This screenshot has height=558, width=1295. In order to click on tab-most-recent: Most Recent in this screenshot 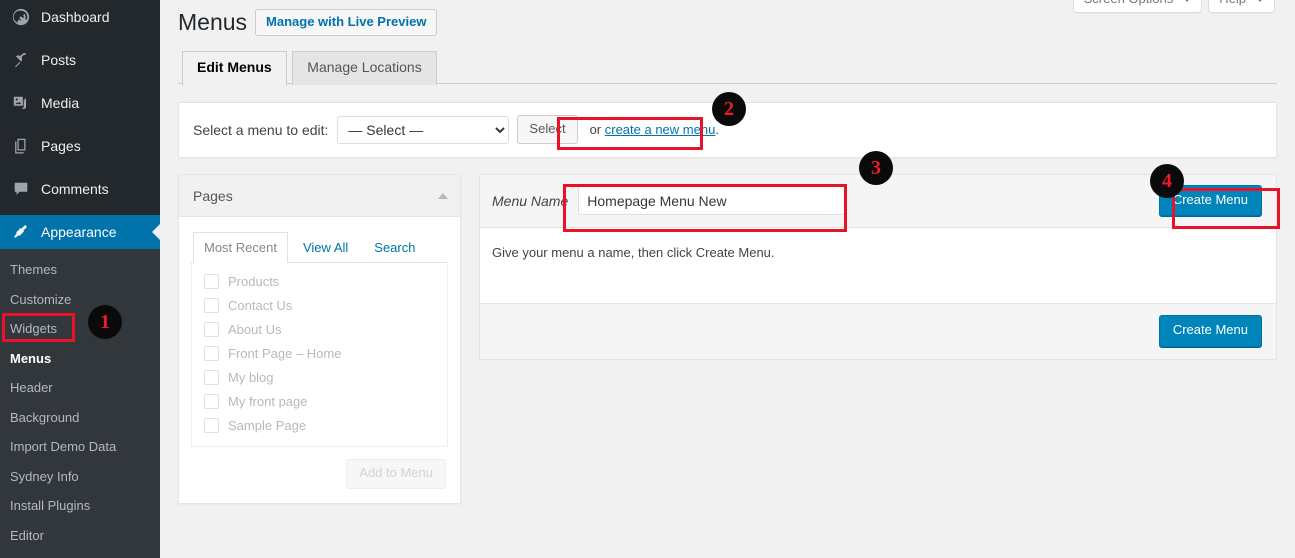, I will do `click(240, 248)`.